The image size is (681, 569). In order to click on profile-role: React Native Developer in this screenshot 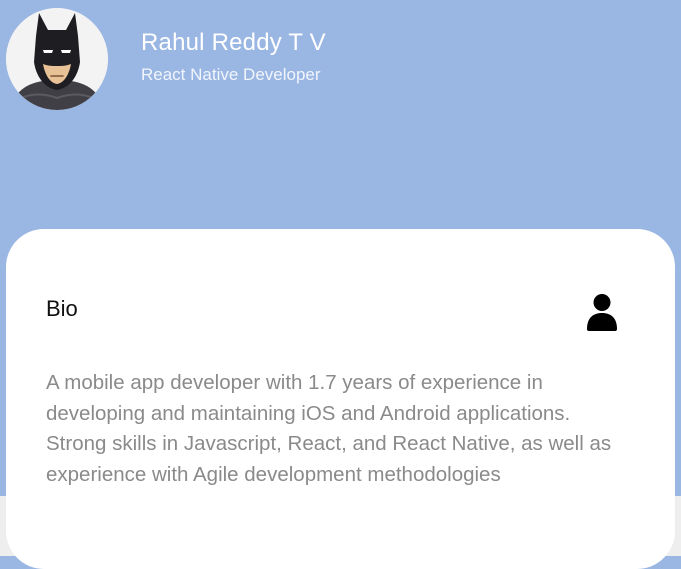, I will do `click(231, 74)`.